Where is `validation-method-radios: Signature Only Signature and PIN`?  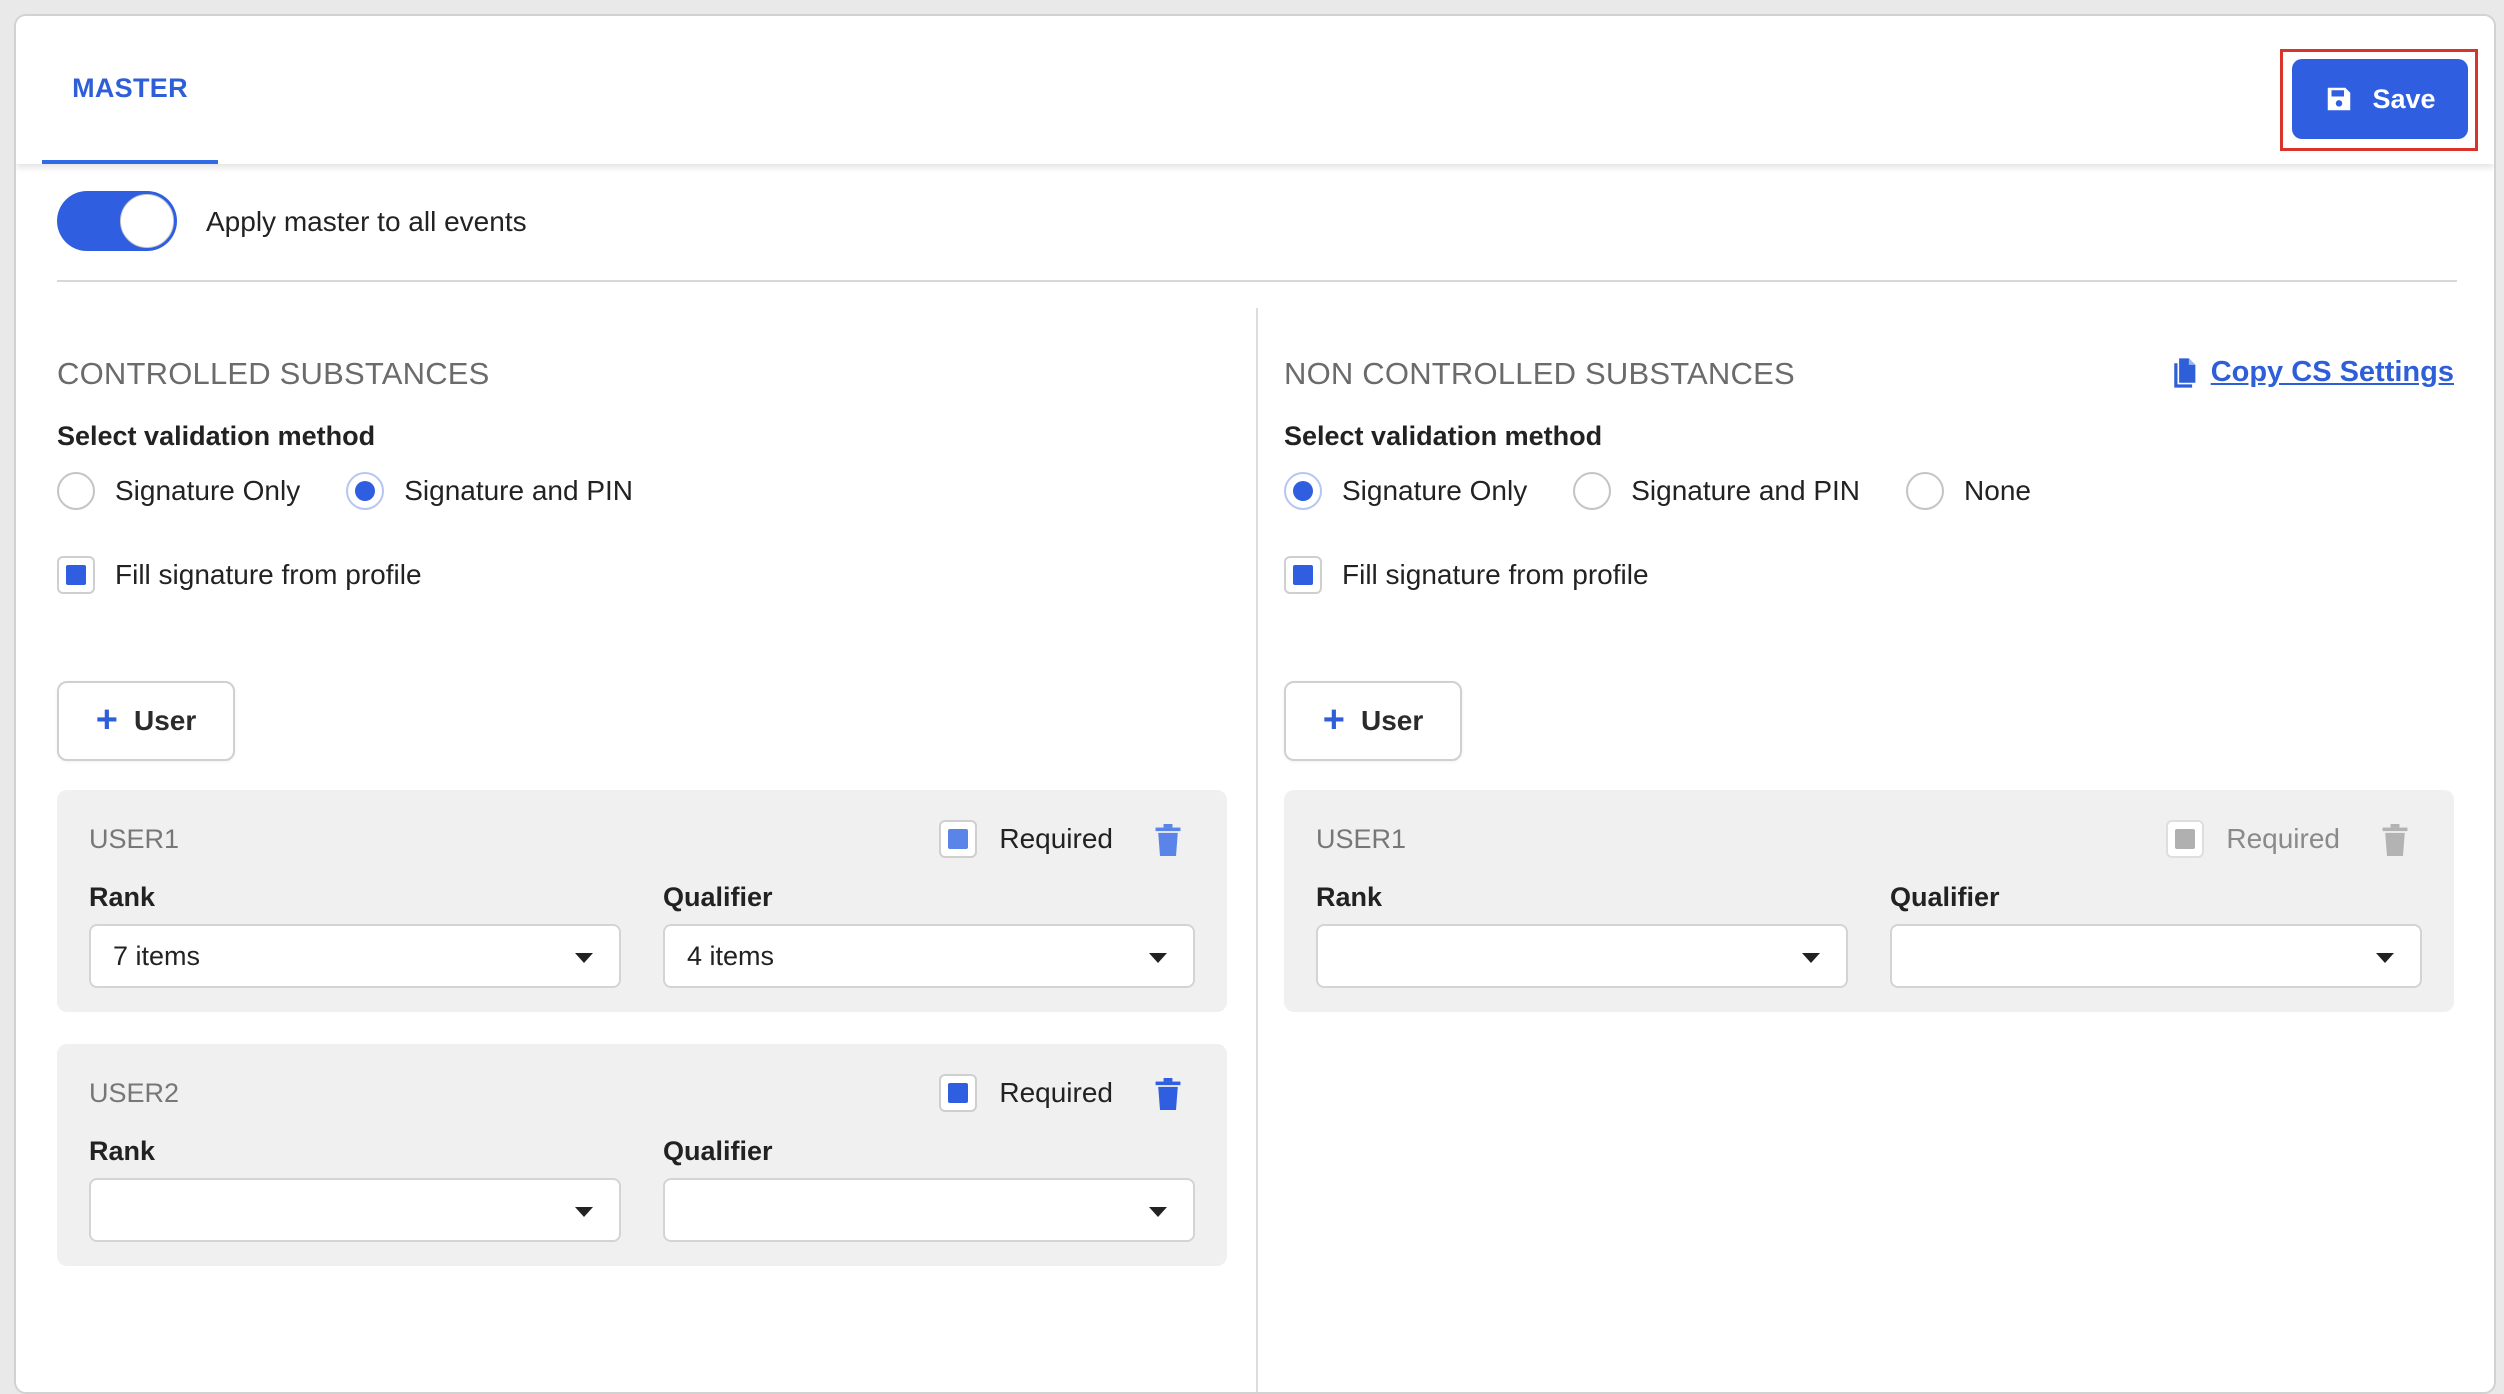 validation-method-radios: Signature Only Signature and PIN is located at coordinates (368, 491).